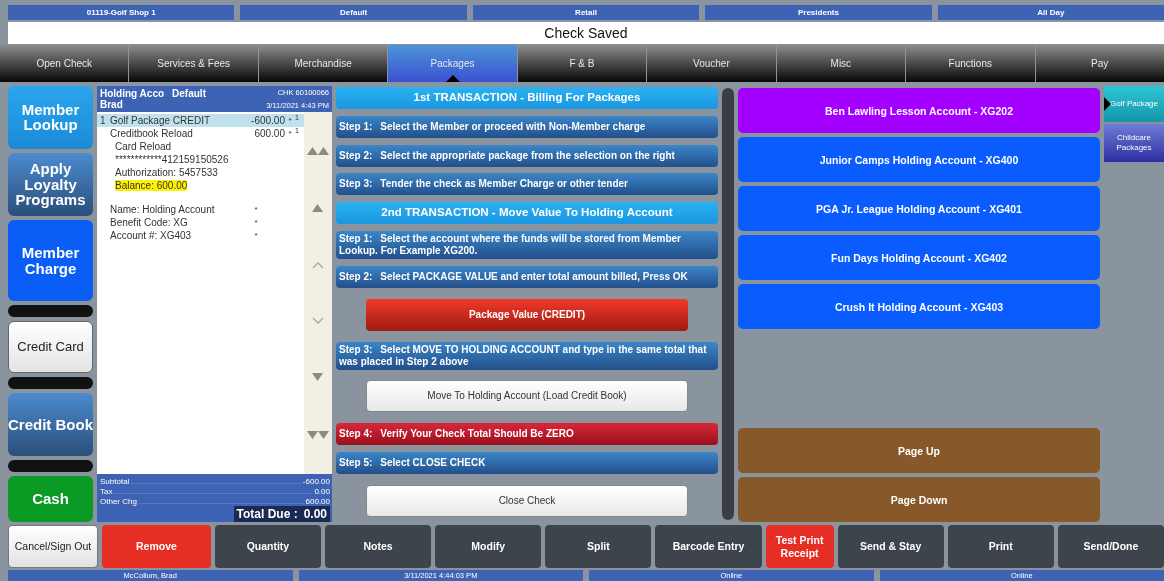 This screenshot has height=581, width=1164. What do you see at coordinates (527, 314) in the screenshot?
I see `action-button: Package Value (CREDIT)` at bounding box center [527, 314].